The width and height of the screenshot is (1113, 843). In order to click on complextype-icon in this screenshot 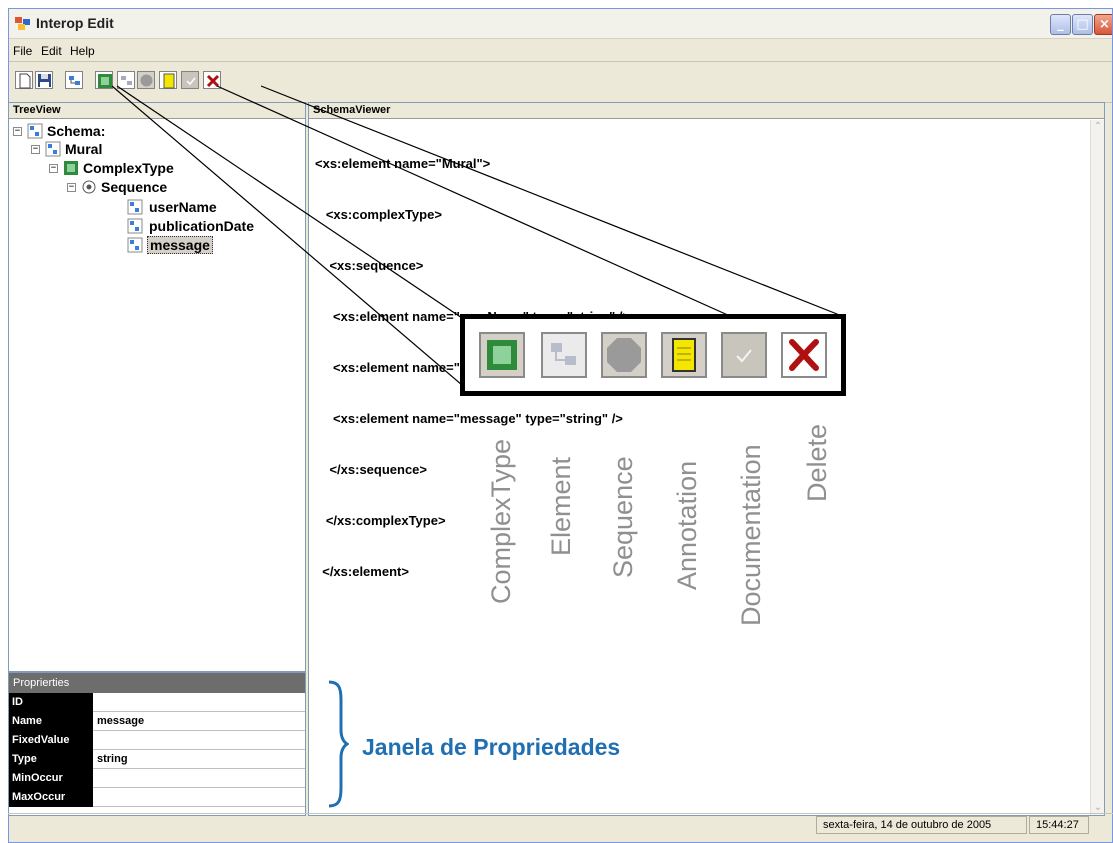, I will do `click(502, 355)`.